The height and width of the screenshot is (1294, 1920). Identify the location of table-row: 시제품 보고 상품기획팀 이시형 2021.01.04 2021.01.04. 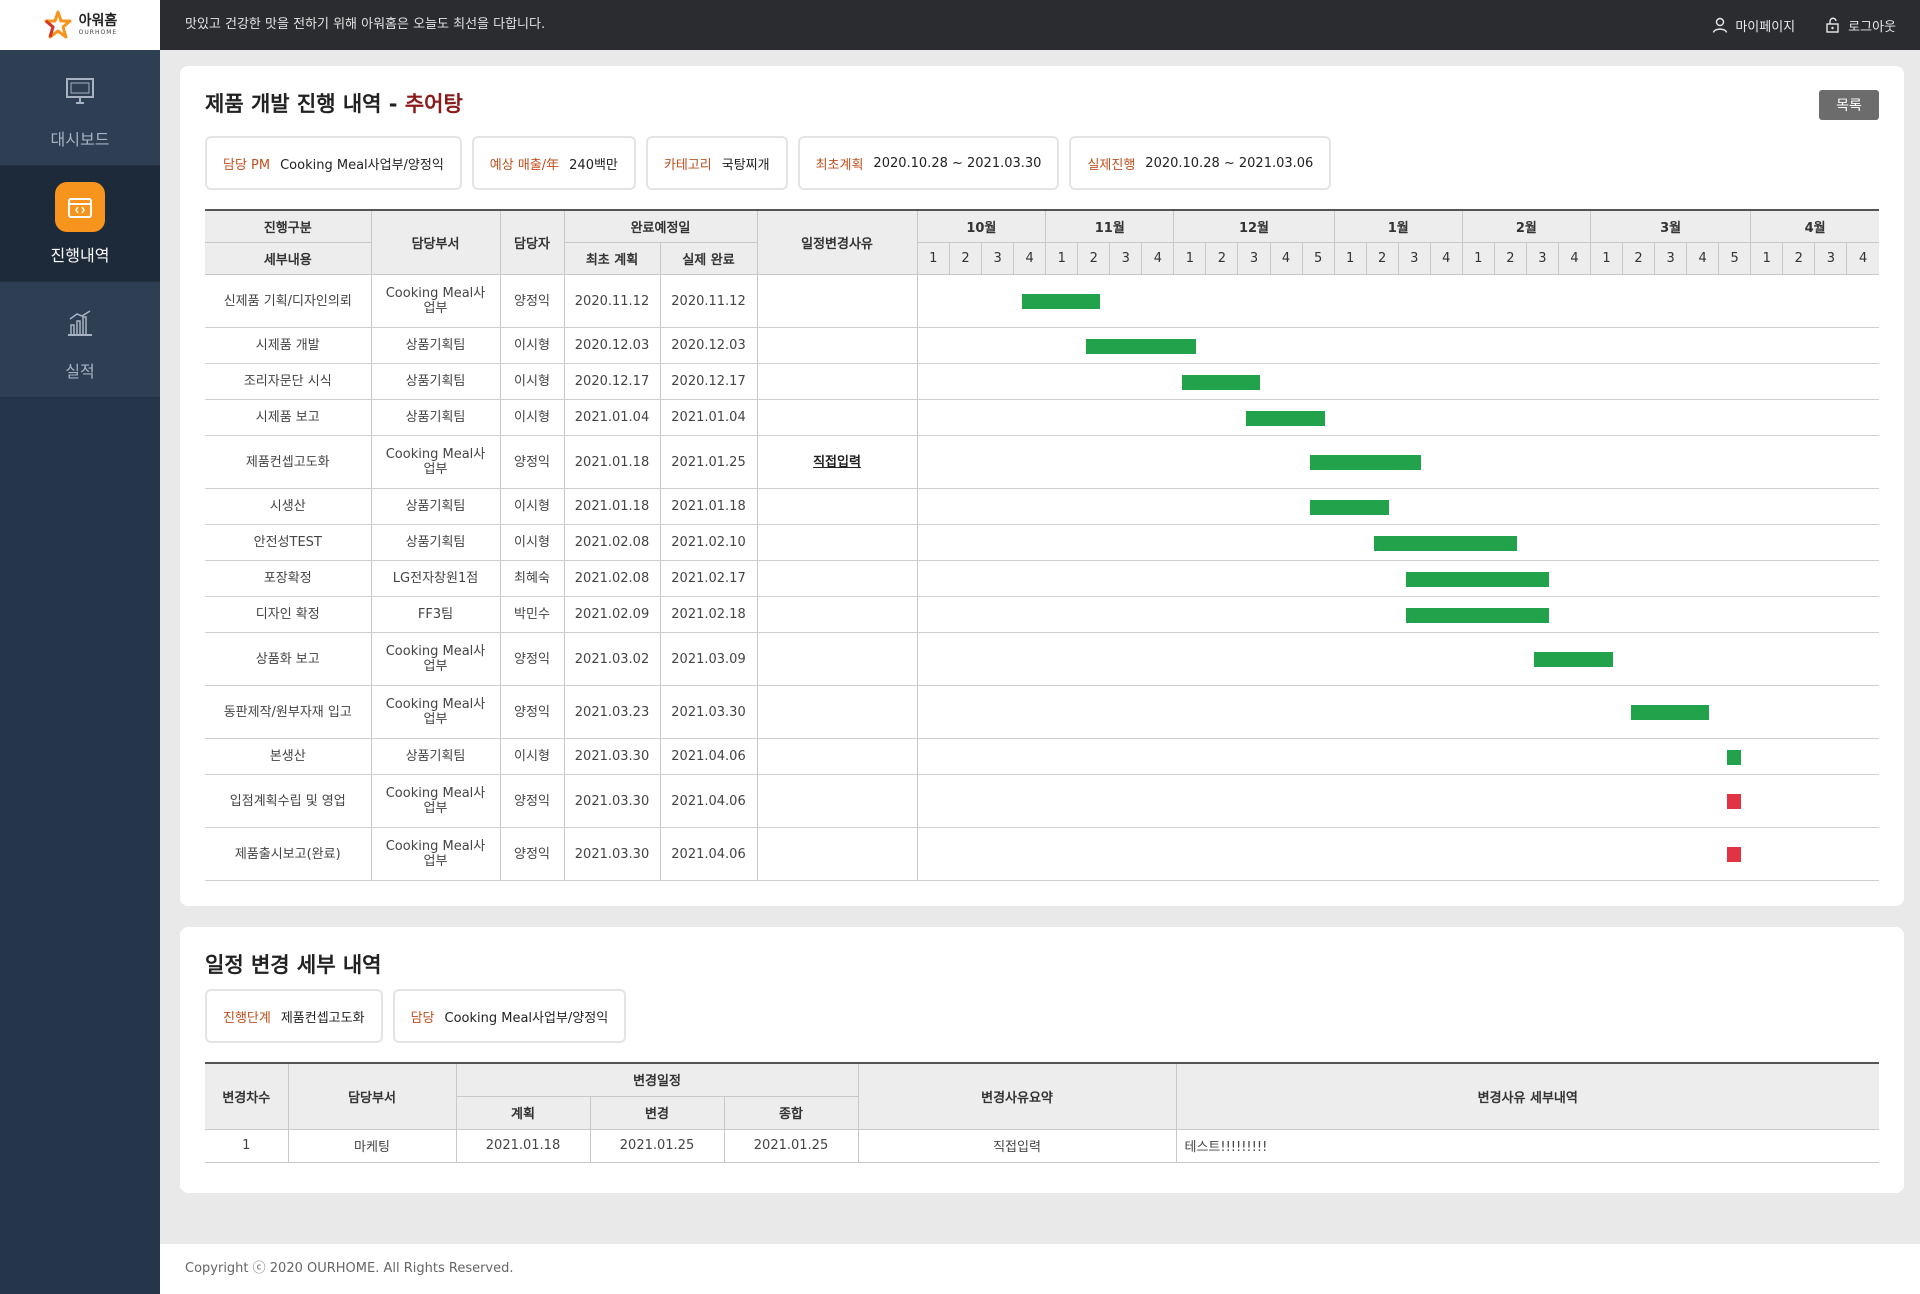
(1042, 417).